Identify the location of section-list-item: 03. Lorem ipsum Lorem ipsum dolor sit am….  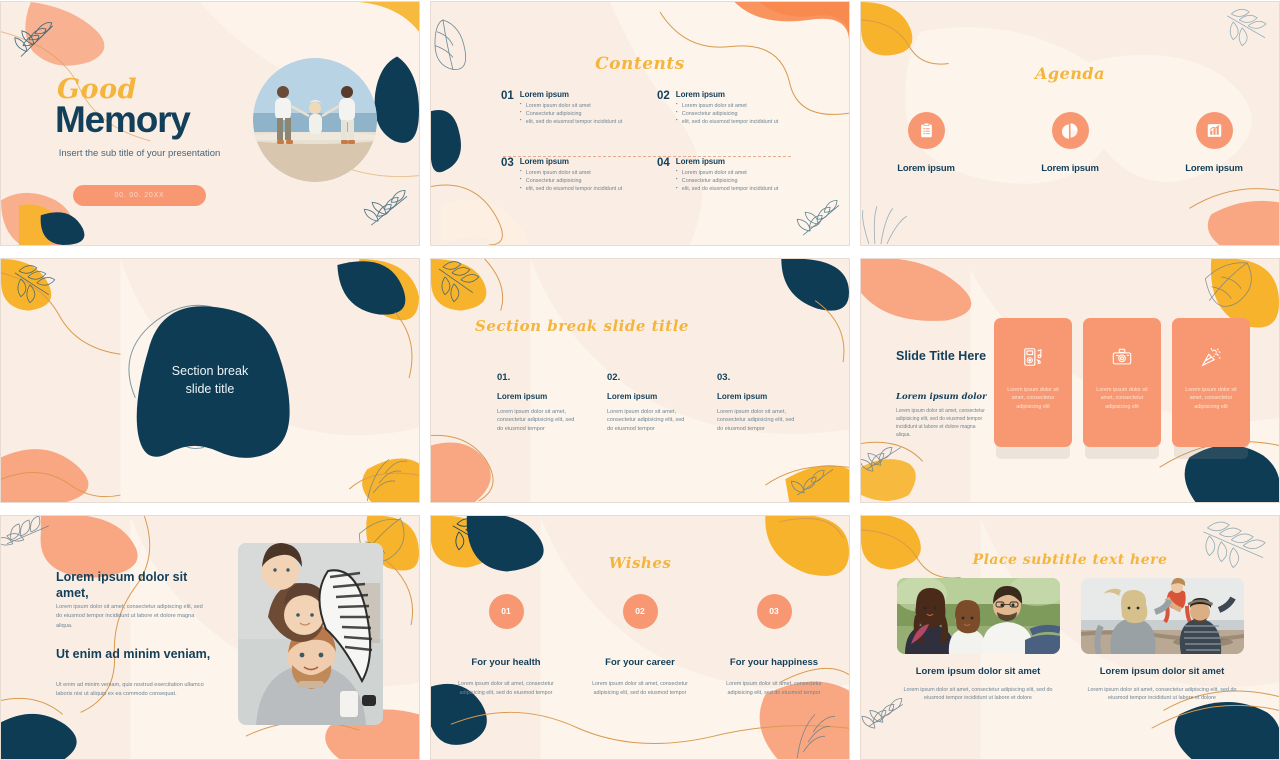
(757, 403).